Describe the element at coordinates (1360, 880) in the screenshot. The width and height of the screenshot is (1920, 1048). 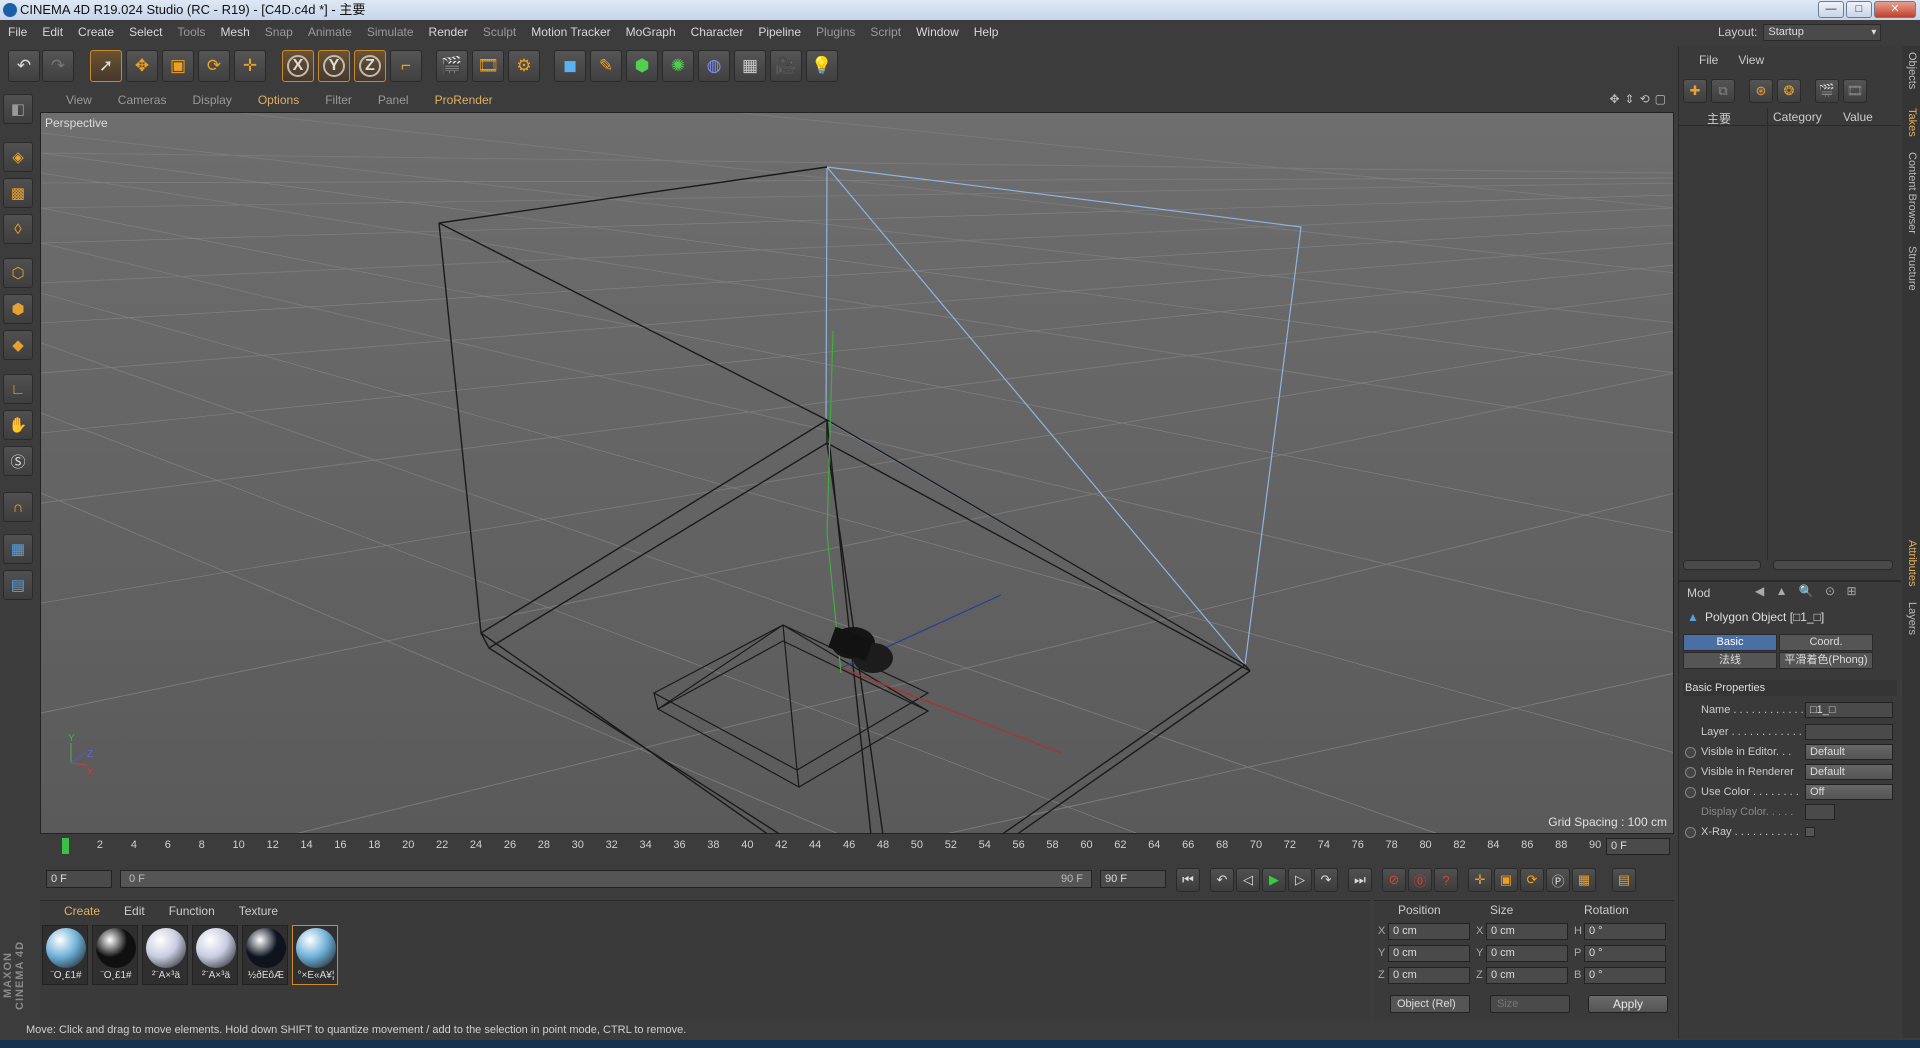
I see `go-to-end-icon: ⏭` at that location.